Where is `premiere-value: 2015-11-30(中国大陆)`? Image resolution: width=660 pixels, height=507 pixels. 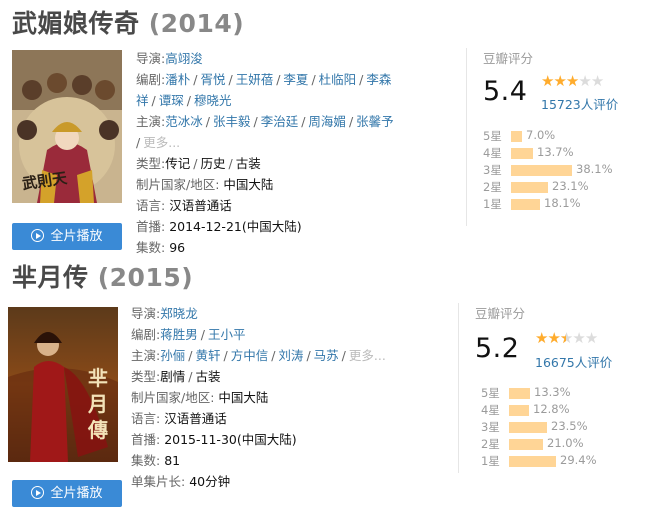 premiere-value: 2015-11-30(中国大陆) is located at coordinates (230, 439).